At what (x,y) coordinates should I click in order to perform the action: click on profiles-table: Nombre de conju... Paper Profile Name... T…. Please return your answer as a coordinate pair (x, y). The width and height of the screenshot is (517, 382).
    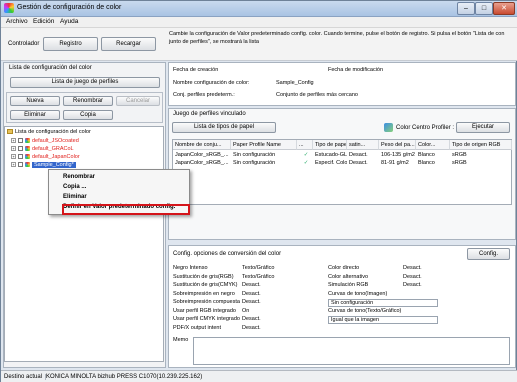
    Looking at the image, I should click on (342, 172).